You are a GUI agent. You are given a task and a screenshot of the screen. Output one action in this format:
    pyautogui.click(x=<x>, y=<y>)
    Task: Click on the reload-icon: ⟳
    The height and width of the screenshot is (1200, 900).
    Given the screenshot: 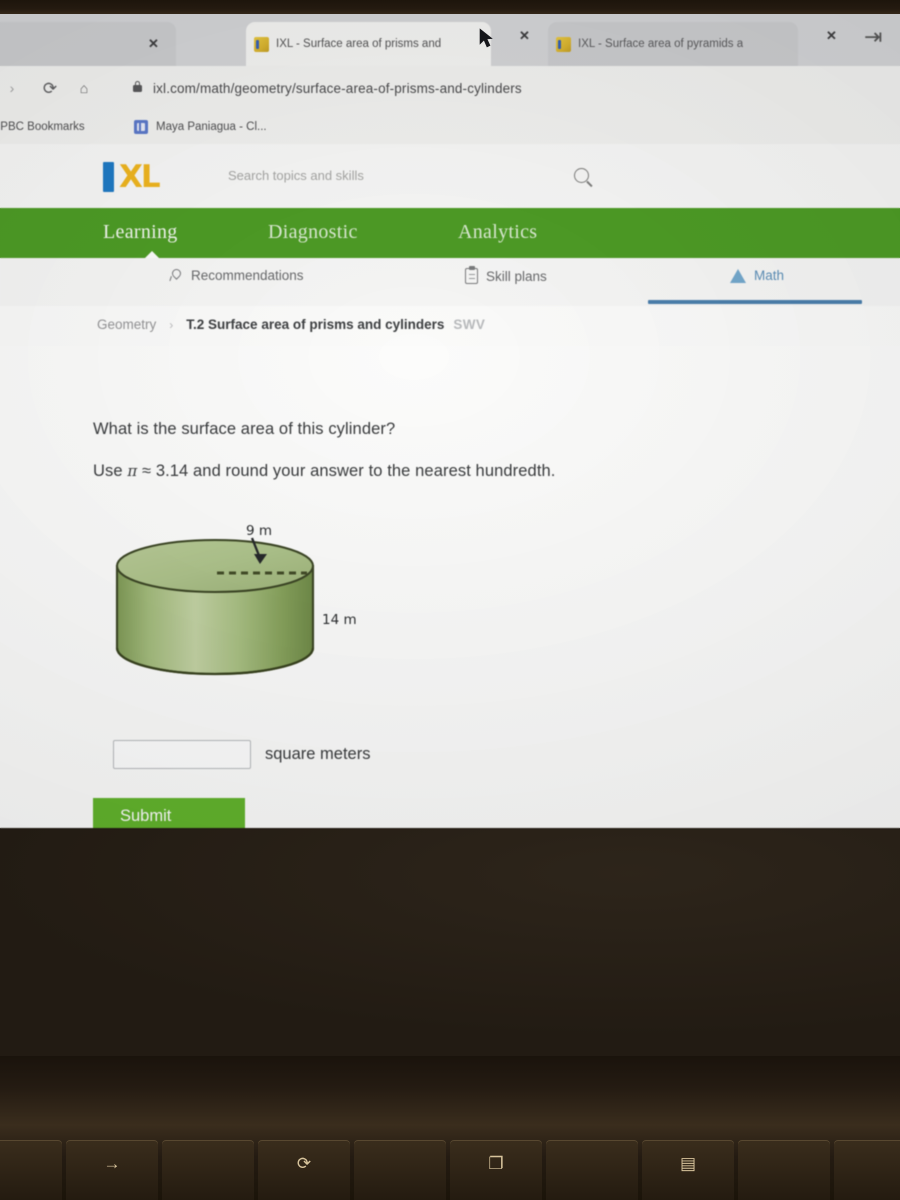 What is the action you would take?
    pyautogui.click(x=50, y=88)
    